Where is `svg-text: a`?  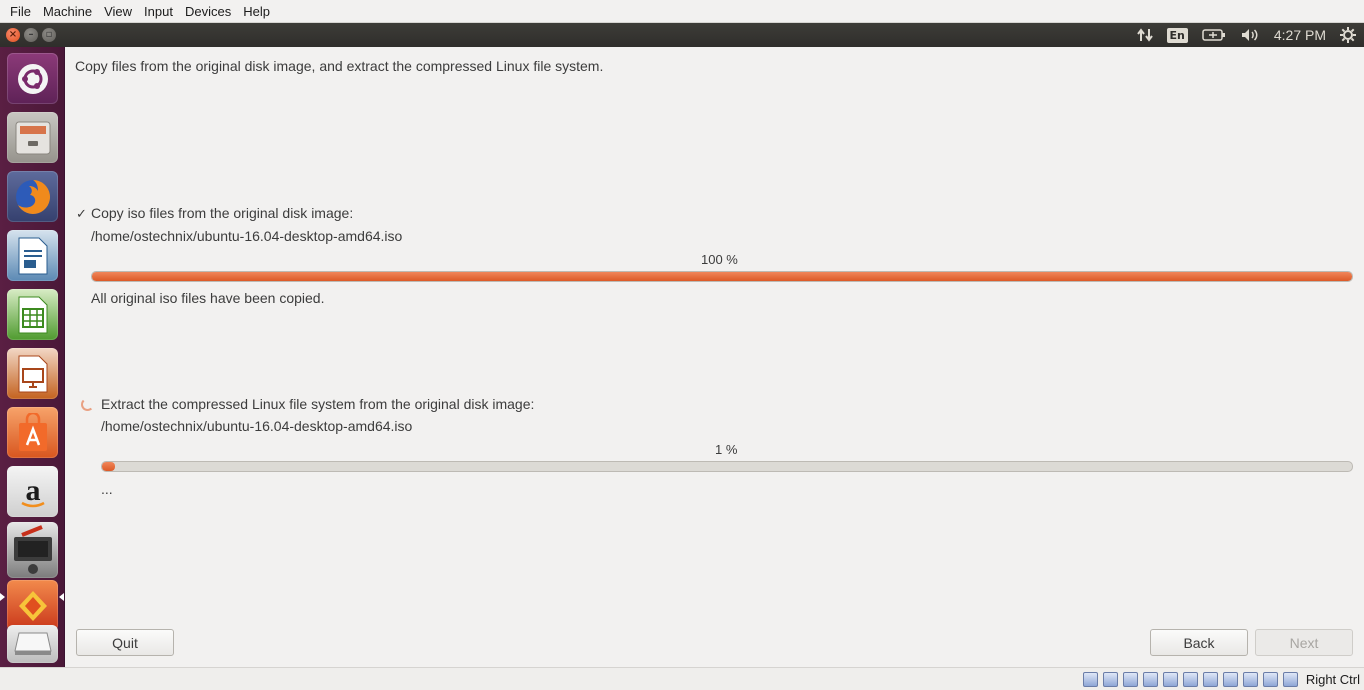 svg-text: a is located at coordinates (32, 490).